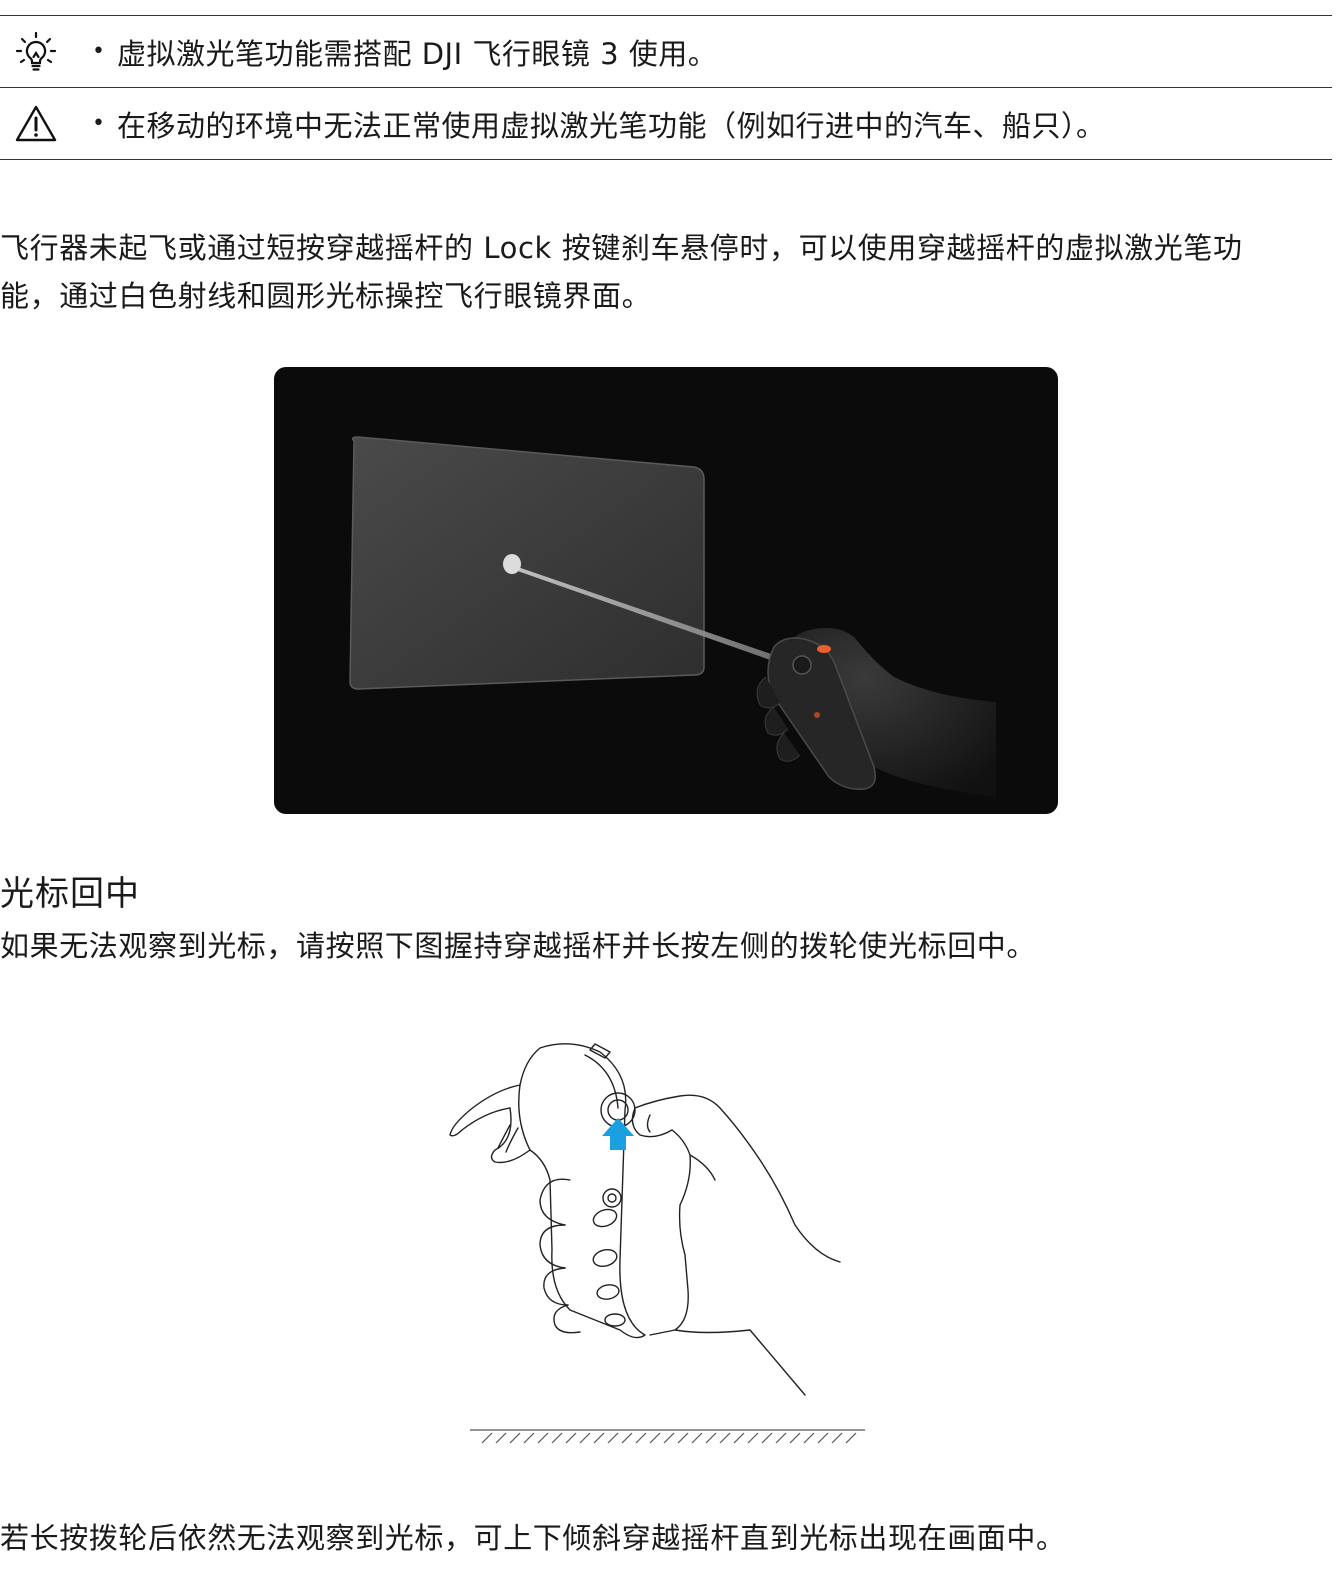 This screenshot has width=1338, height=1575. What do you see at coordinates (326, 296) in the screenshot?
I see `intro-line-2: 能，通过白色射线和圆形光标操控飞行眼镜界面。` at bounding box center [326, 296].